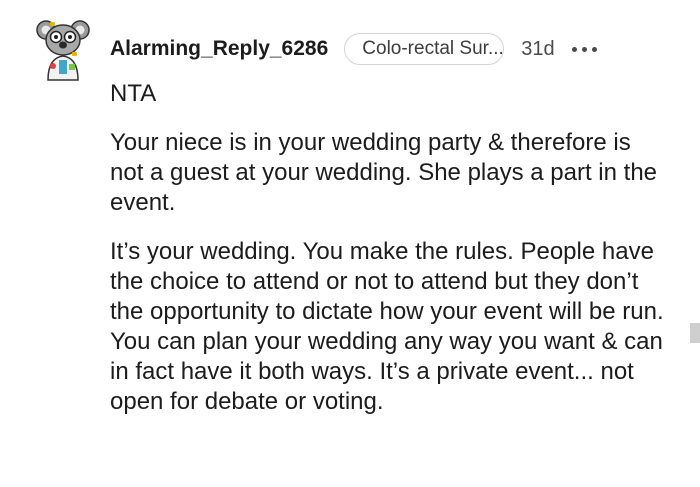 The image size is (700, 487). I want to click on more-options-icon, so click(585, 49).